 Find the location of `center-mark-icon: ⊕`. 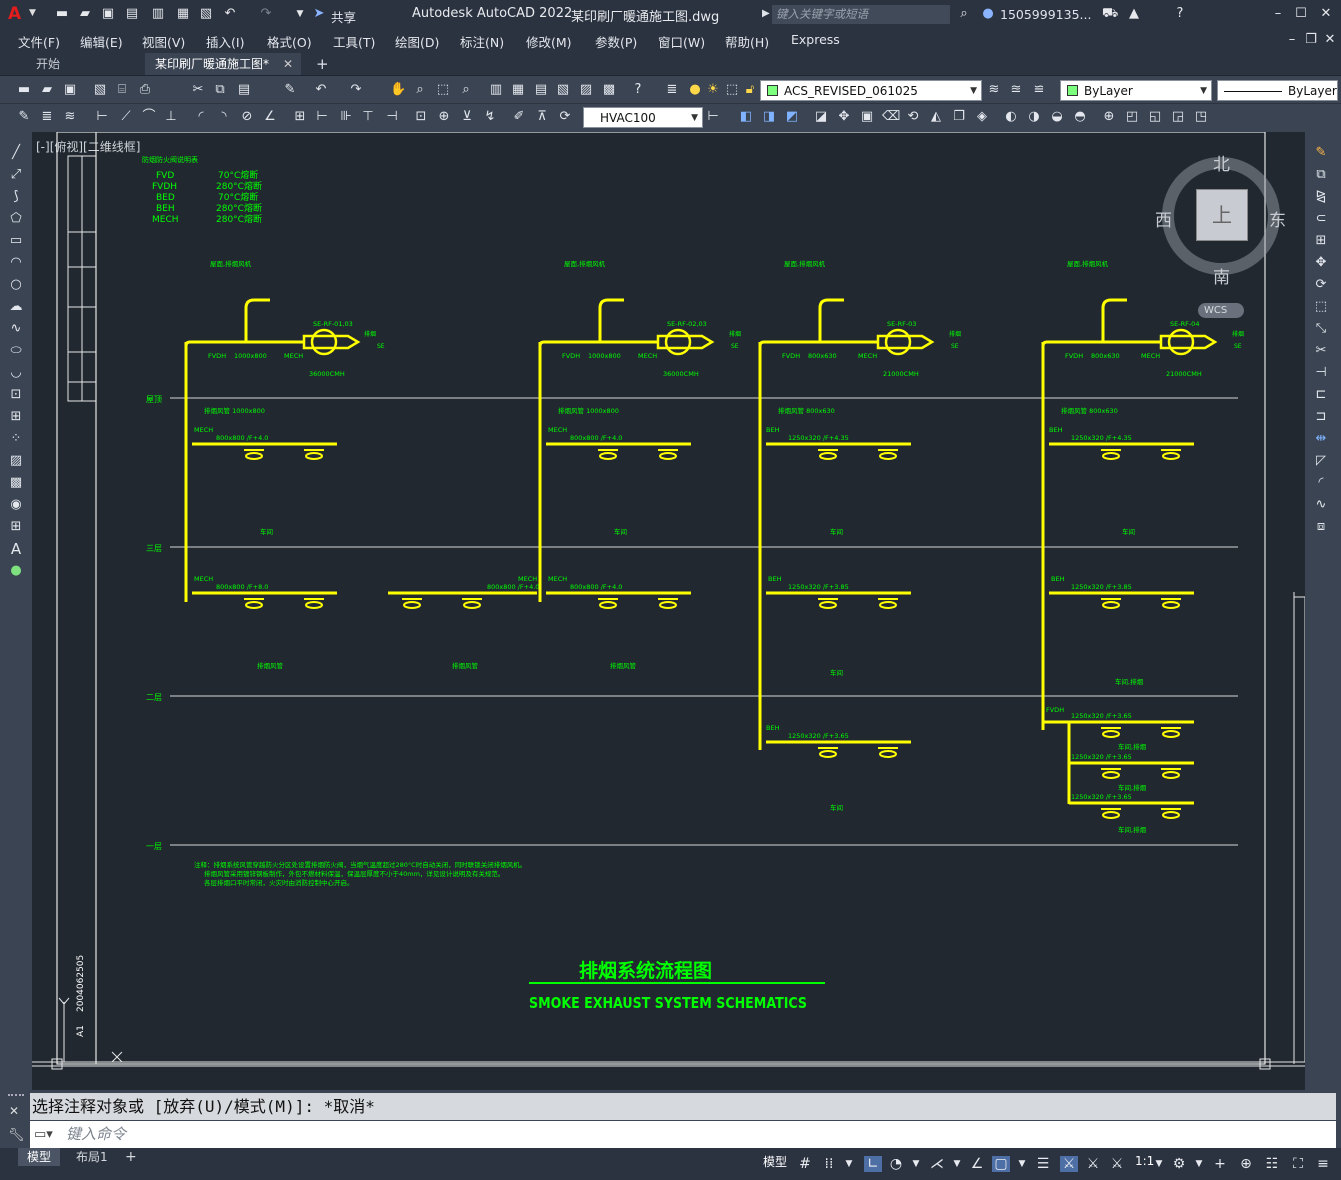

center-mark-icon: ⊕ is located at coordinates (444, 117).